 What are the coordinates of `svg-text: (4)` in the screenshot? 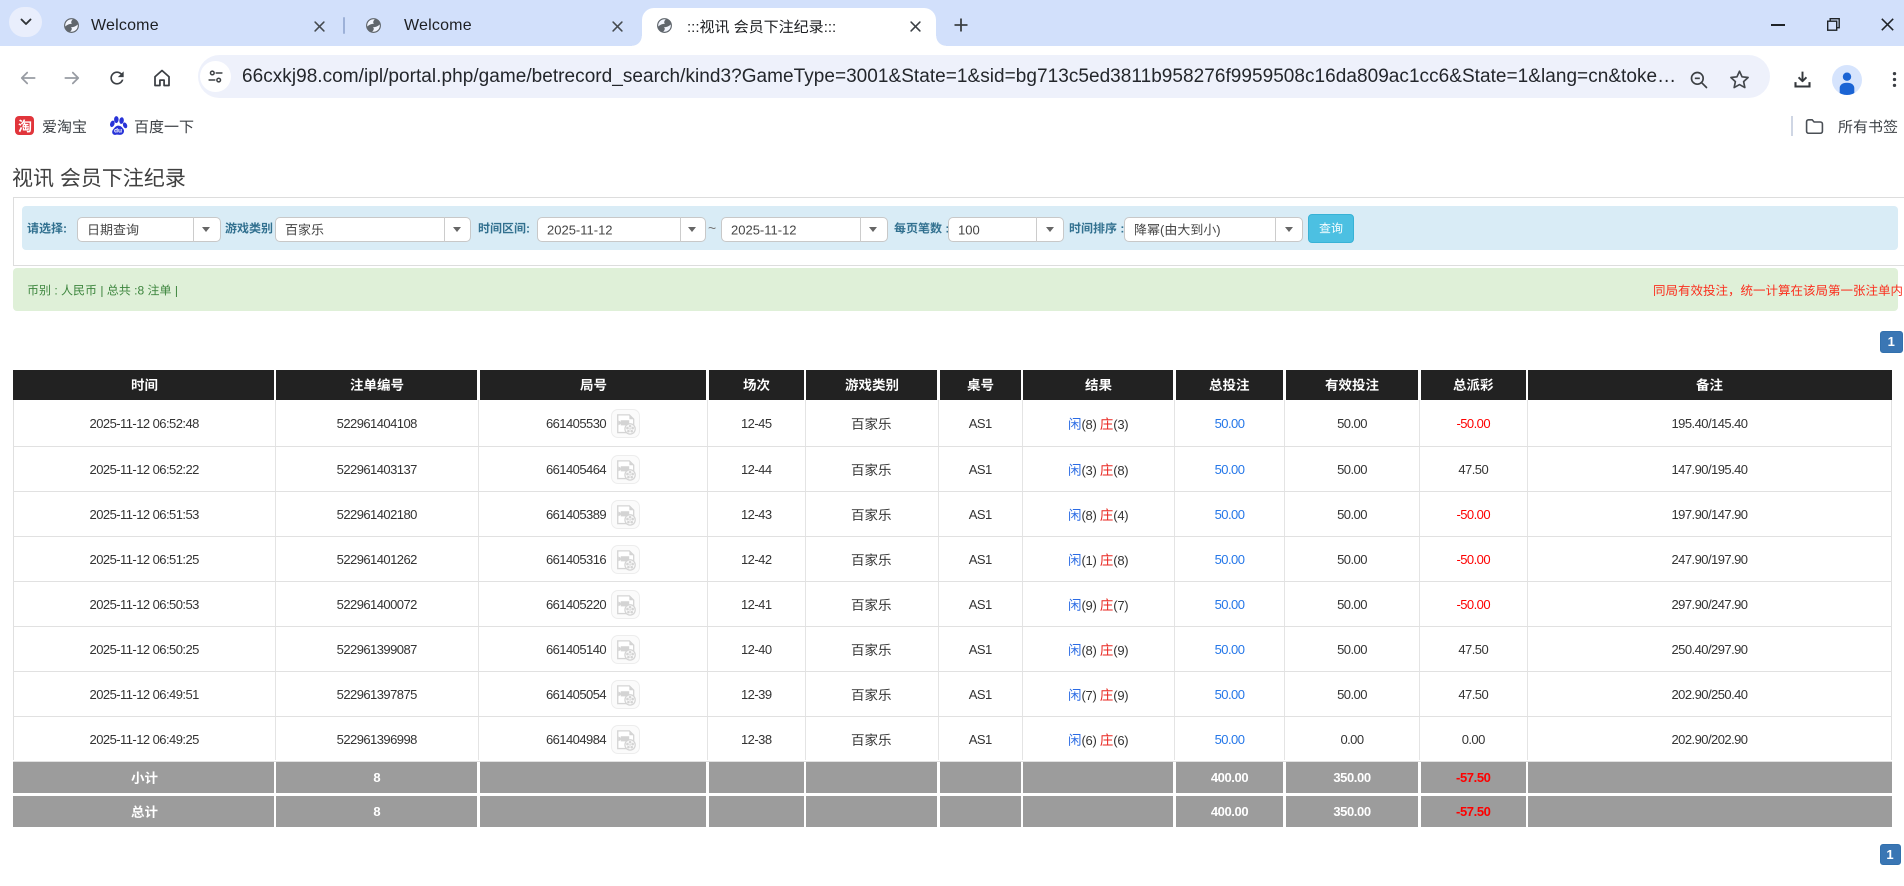 It's located at (1120, 515).